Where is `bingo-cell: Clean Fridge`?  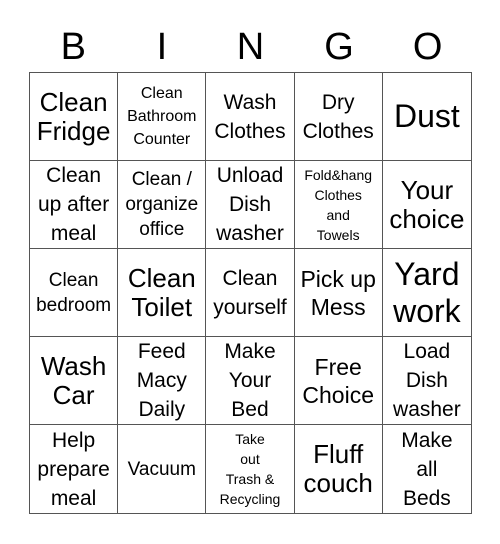
bingo-cell: Clean Fridge is located at coordinates (74, 117).